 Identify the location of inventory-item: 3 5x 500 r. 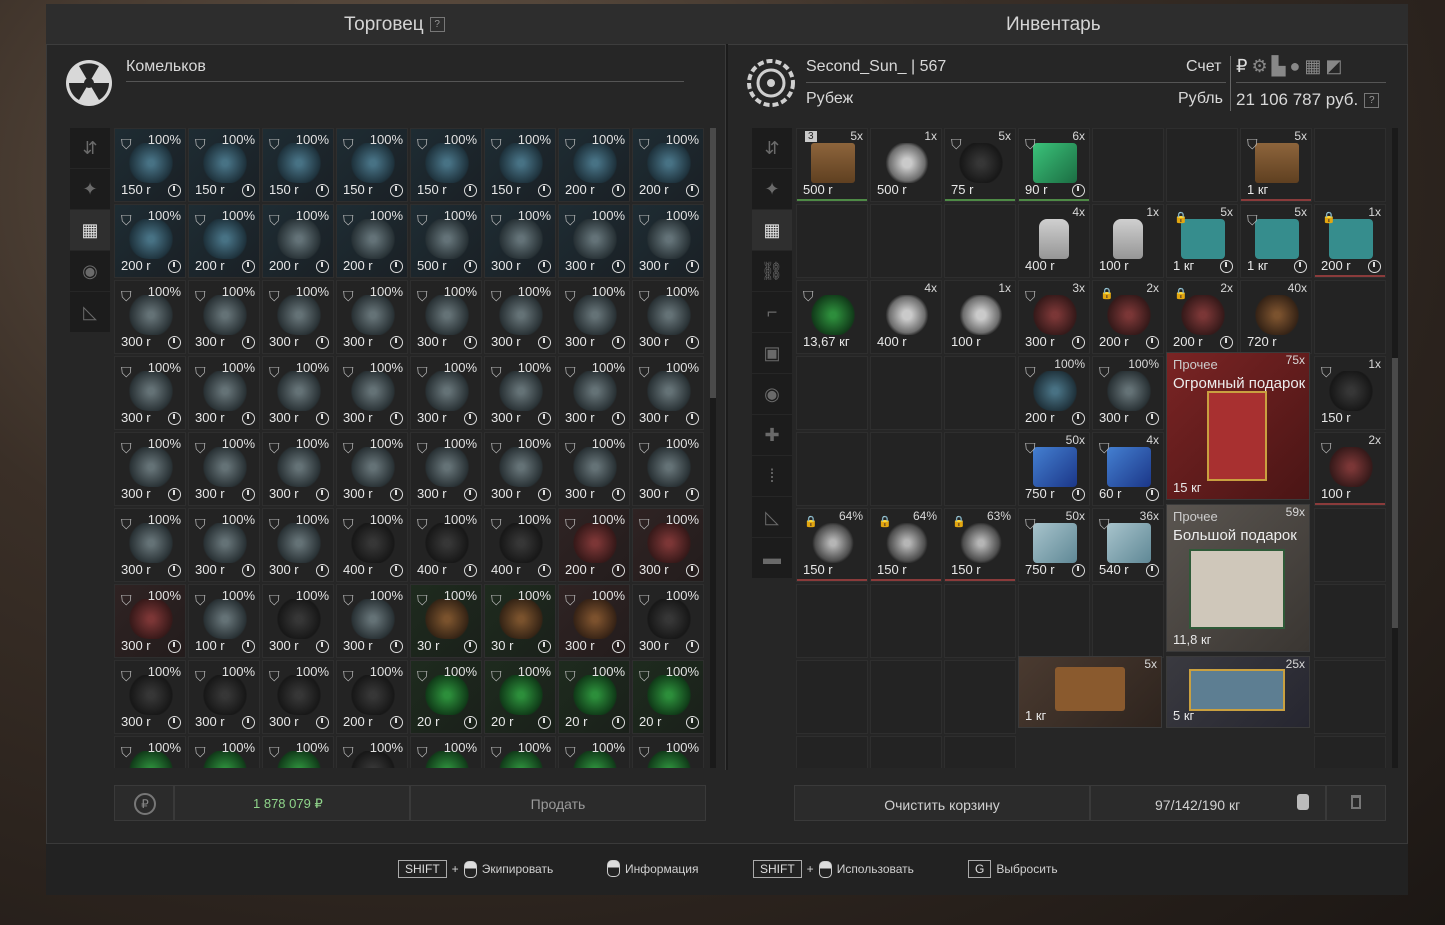
(832, 165).